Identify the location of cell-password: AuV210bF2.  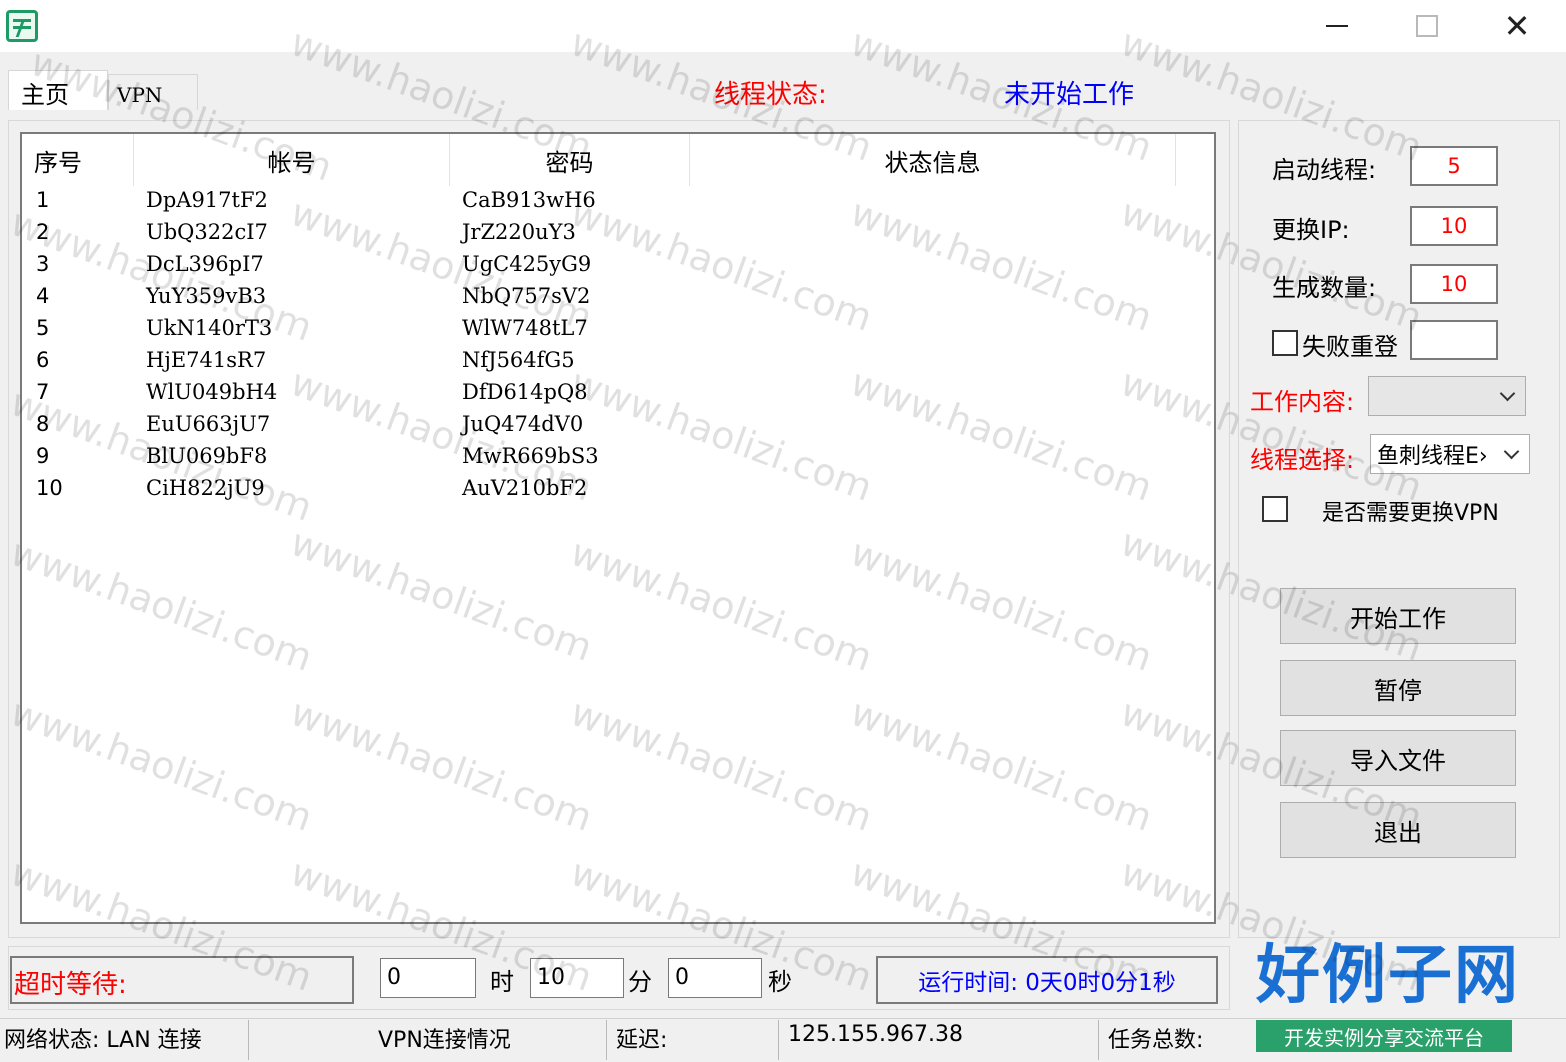
(525, 488).